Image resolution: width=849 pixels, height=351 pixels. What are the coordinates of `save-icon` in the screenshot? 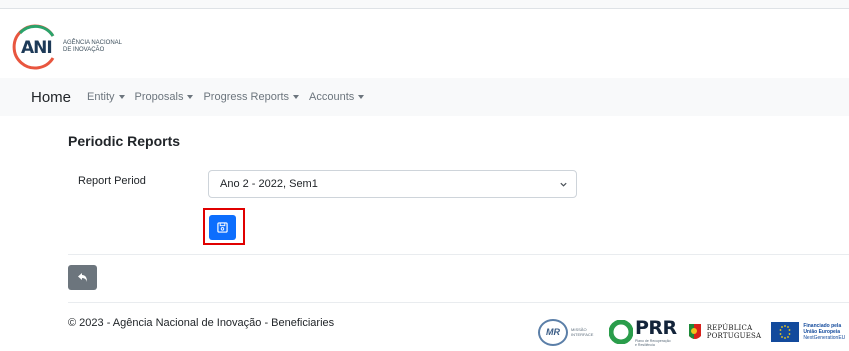 It's located at (222, 227).